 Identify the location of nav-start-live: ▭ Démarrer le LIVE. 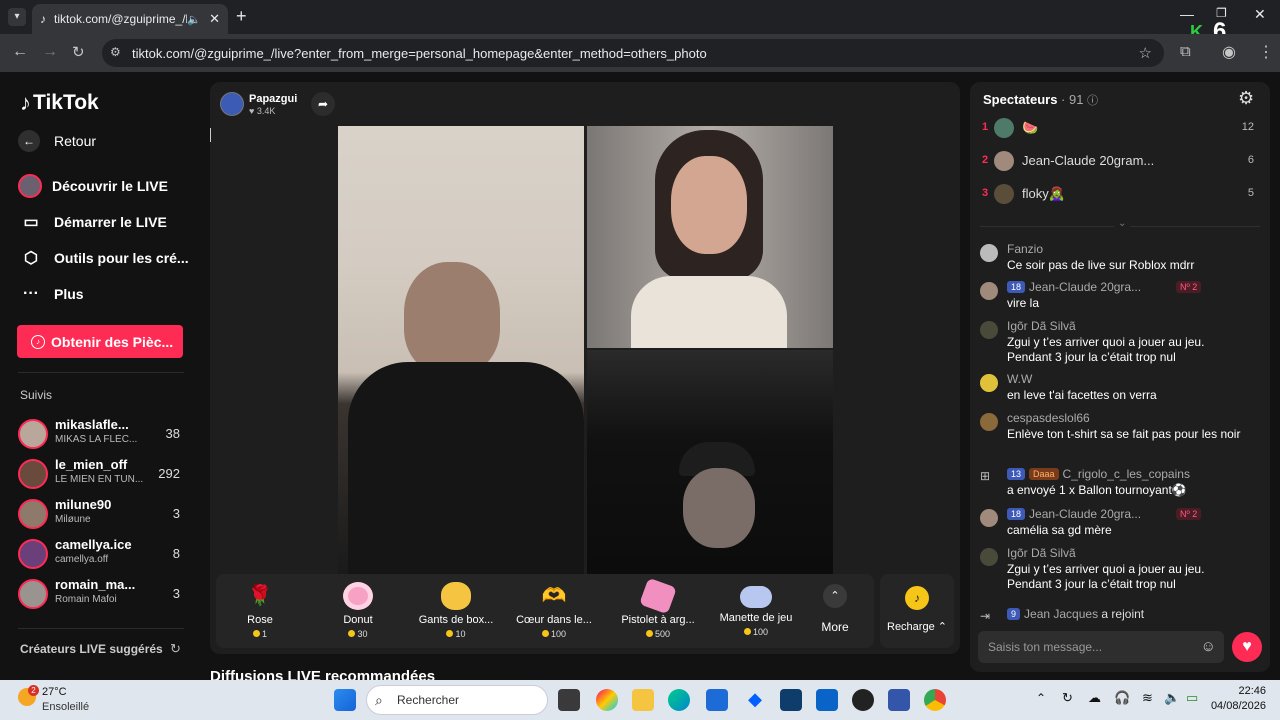
(92, 222).